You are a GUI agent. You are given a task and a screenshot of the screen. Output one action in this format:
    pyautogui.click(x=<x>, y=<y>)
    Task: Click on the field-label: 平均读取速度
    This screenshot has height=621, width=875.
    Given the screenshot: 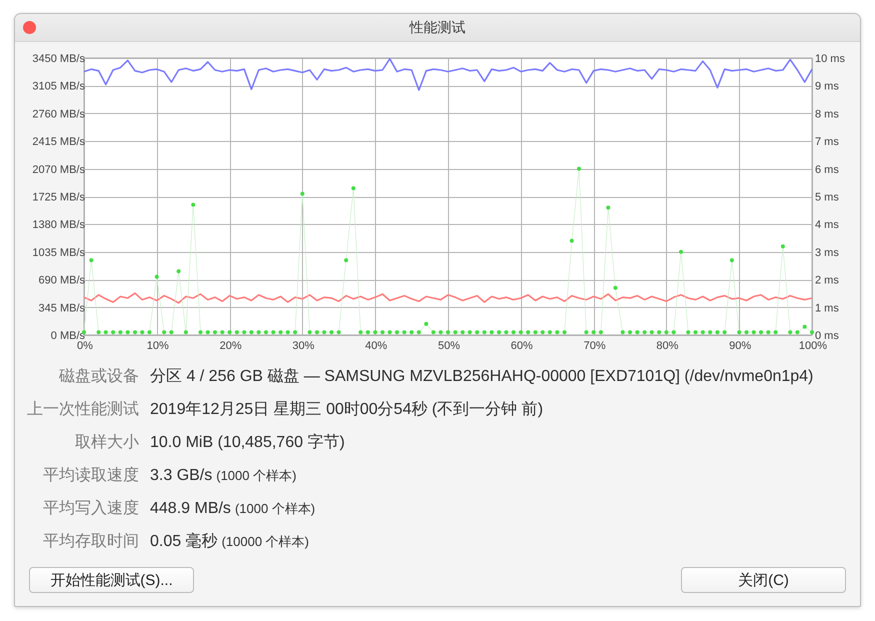 What is the action you would take?
    pyautogui.click(x=90, y=476)
    